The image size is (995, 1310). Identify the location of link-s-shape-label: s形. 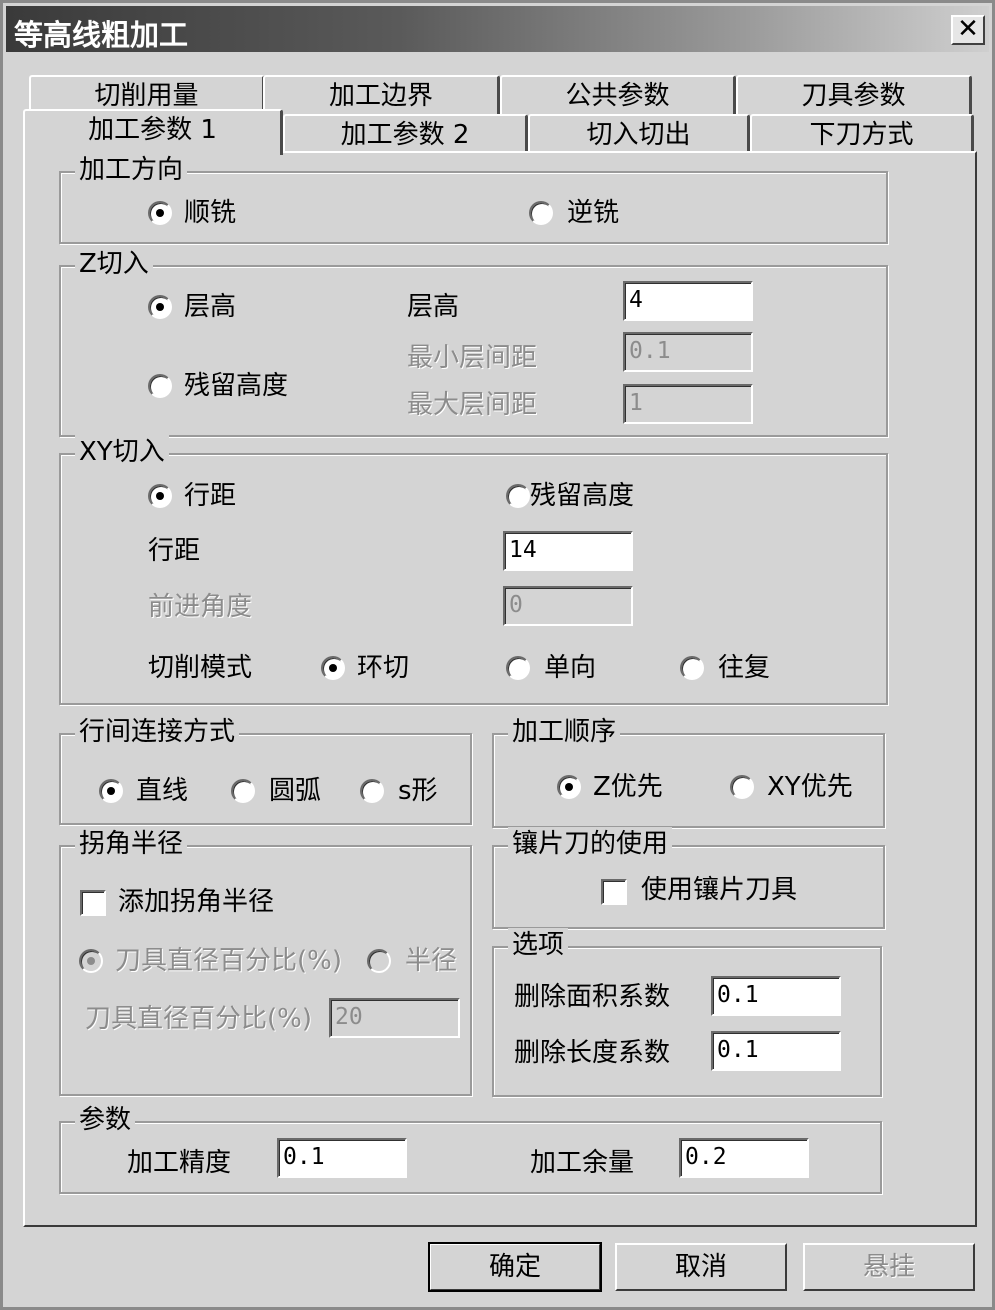
(418, 791).